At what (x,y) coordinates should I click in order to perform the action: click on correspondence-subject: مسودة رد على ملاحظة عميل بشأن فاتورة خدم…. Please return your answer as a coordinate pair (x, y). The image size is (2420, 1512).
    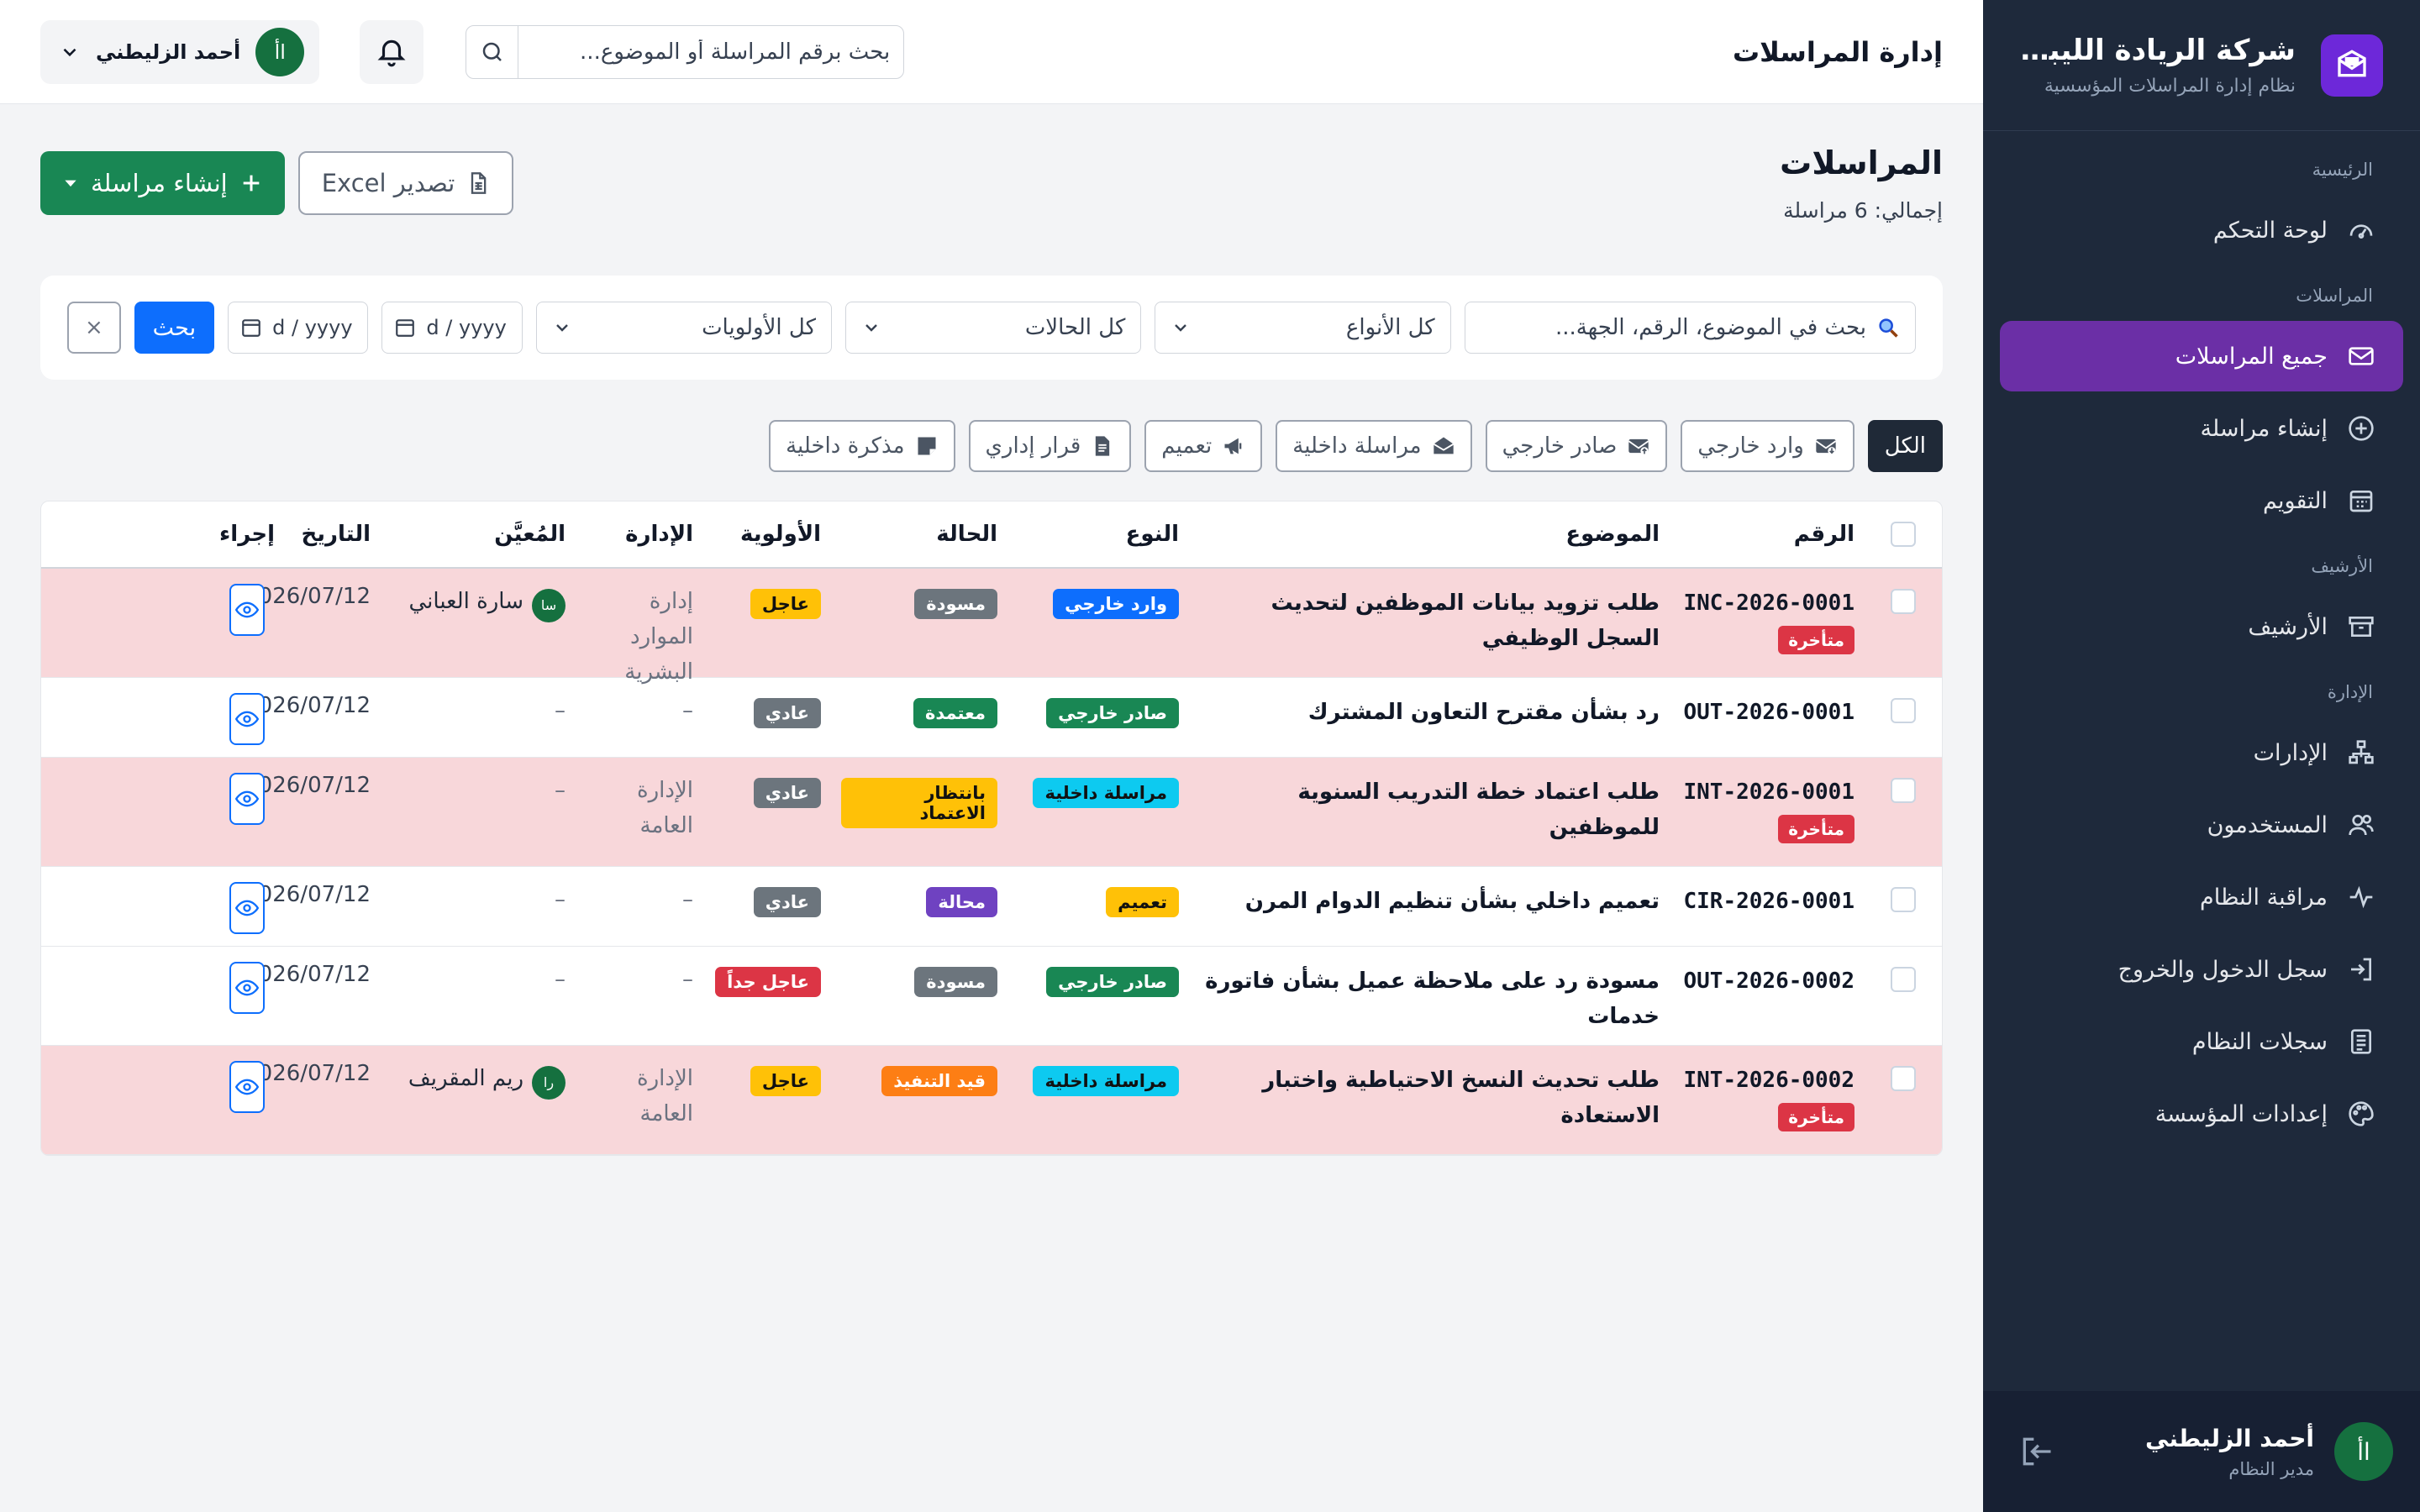
    Looking at the image, I should click on (1429, 998).